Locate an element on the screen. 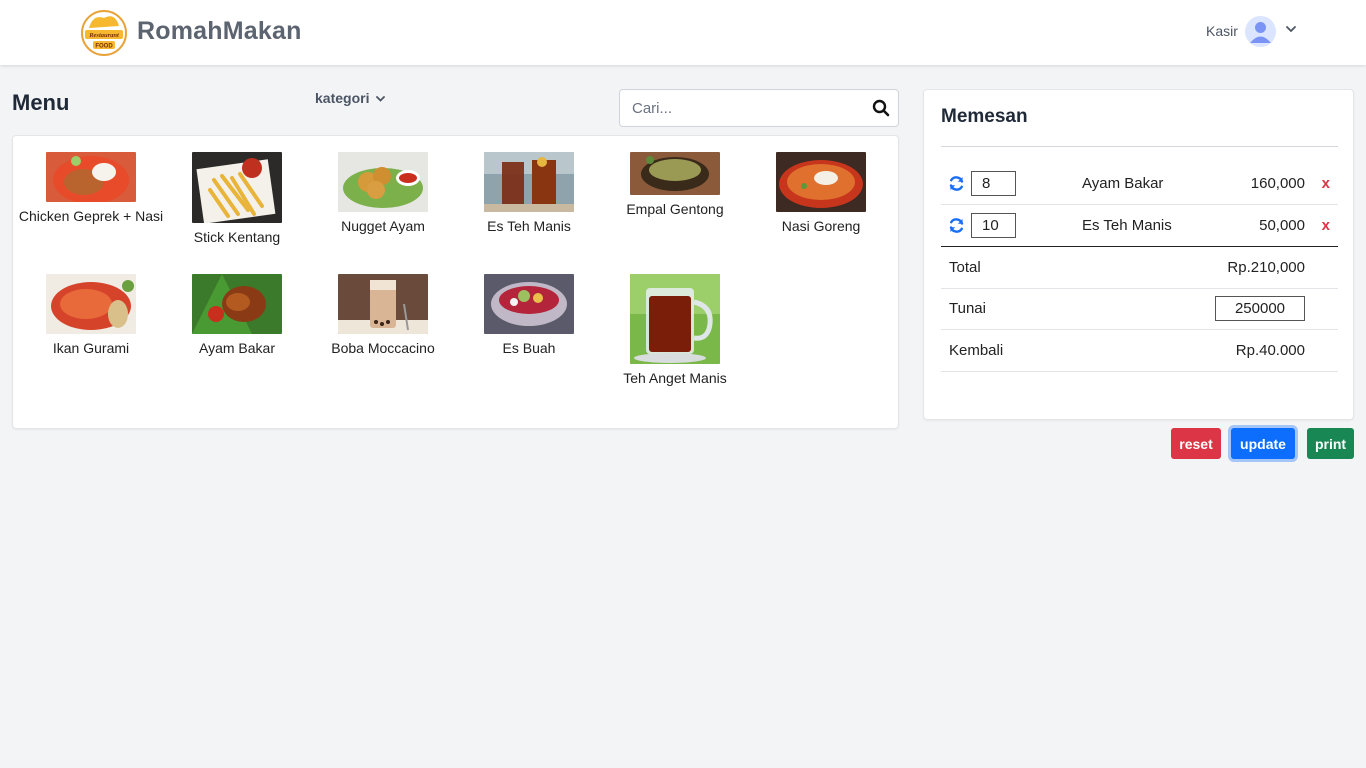 The height and width of the screenshot is (768, 1366). menu-item: Stick Kentang is located at coordinates (237, 200).